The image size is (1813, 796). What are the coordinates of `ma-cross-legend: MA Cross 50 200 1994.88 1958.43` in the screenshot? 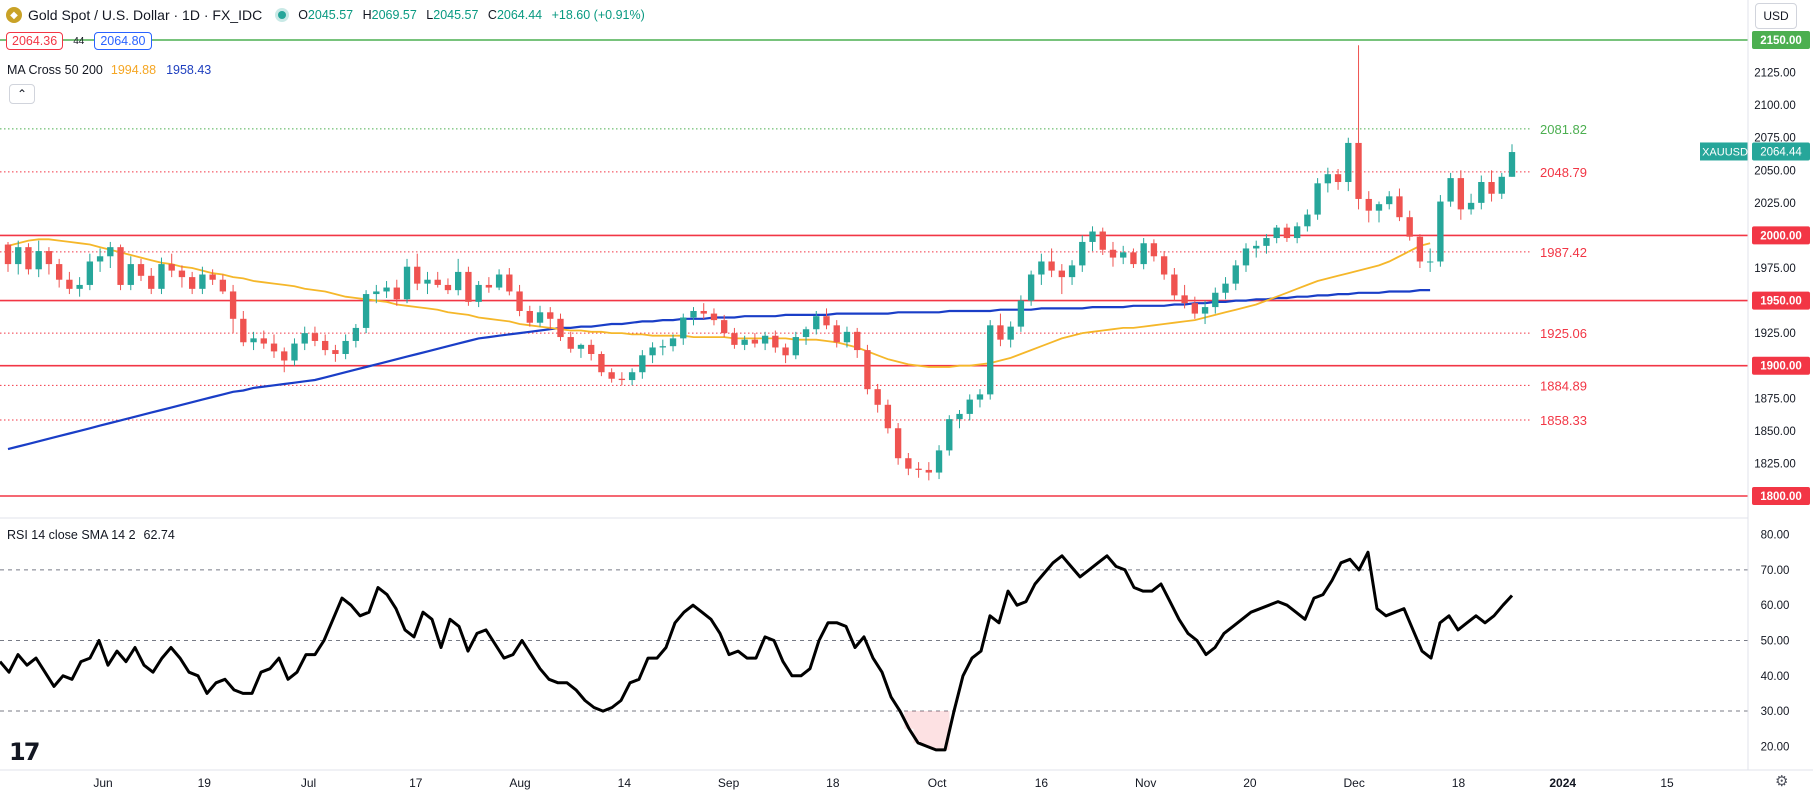 It's located at (109, 70).